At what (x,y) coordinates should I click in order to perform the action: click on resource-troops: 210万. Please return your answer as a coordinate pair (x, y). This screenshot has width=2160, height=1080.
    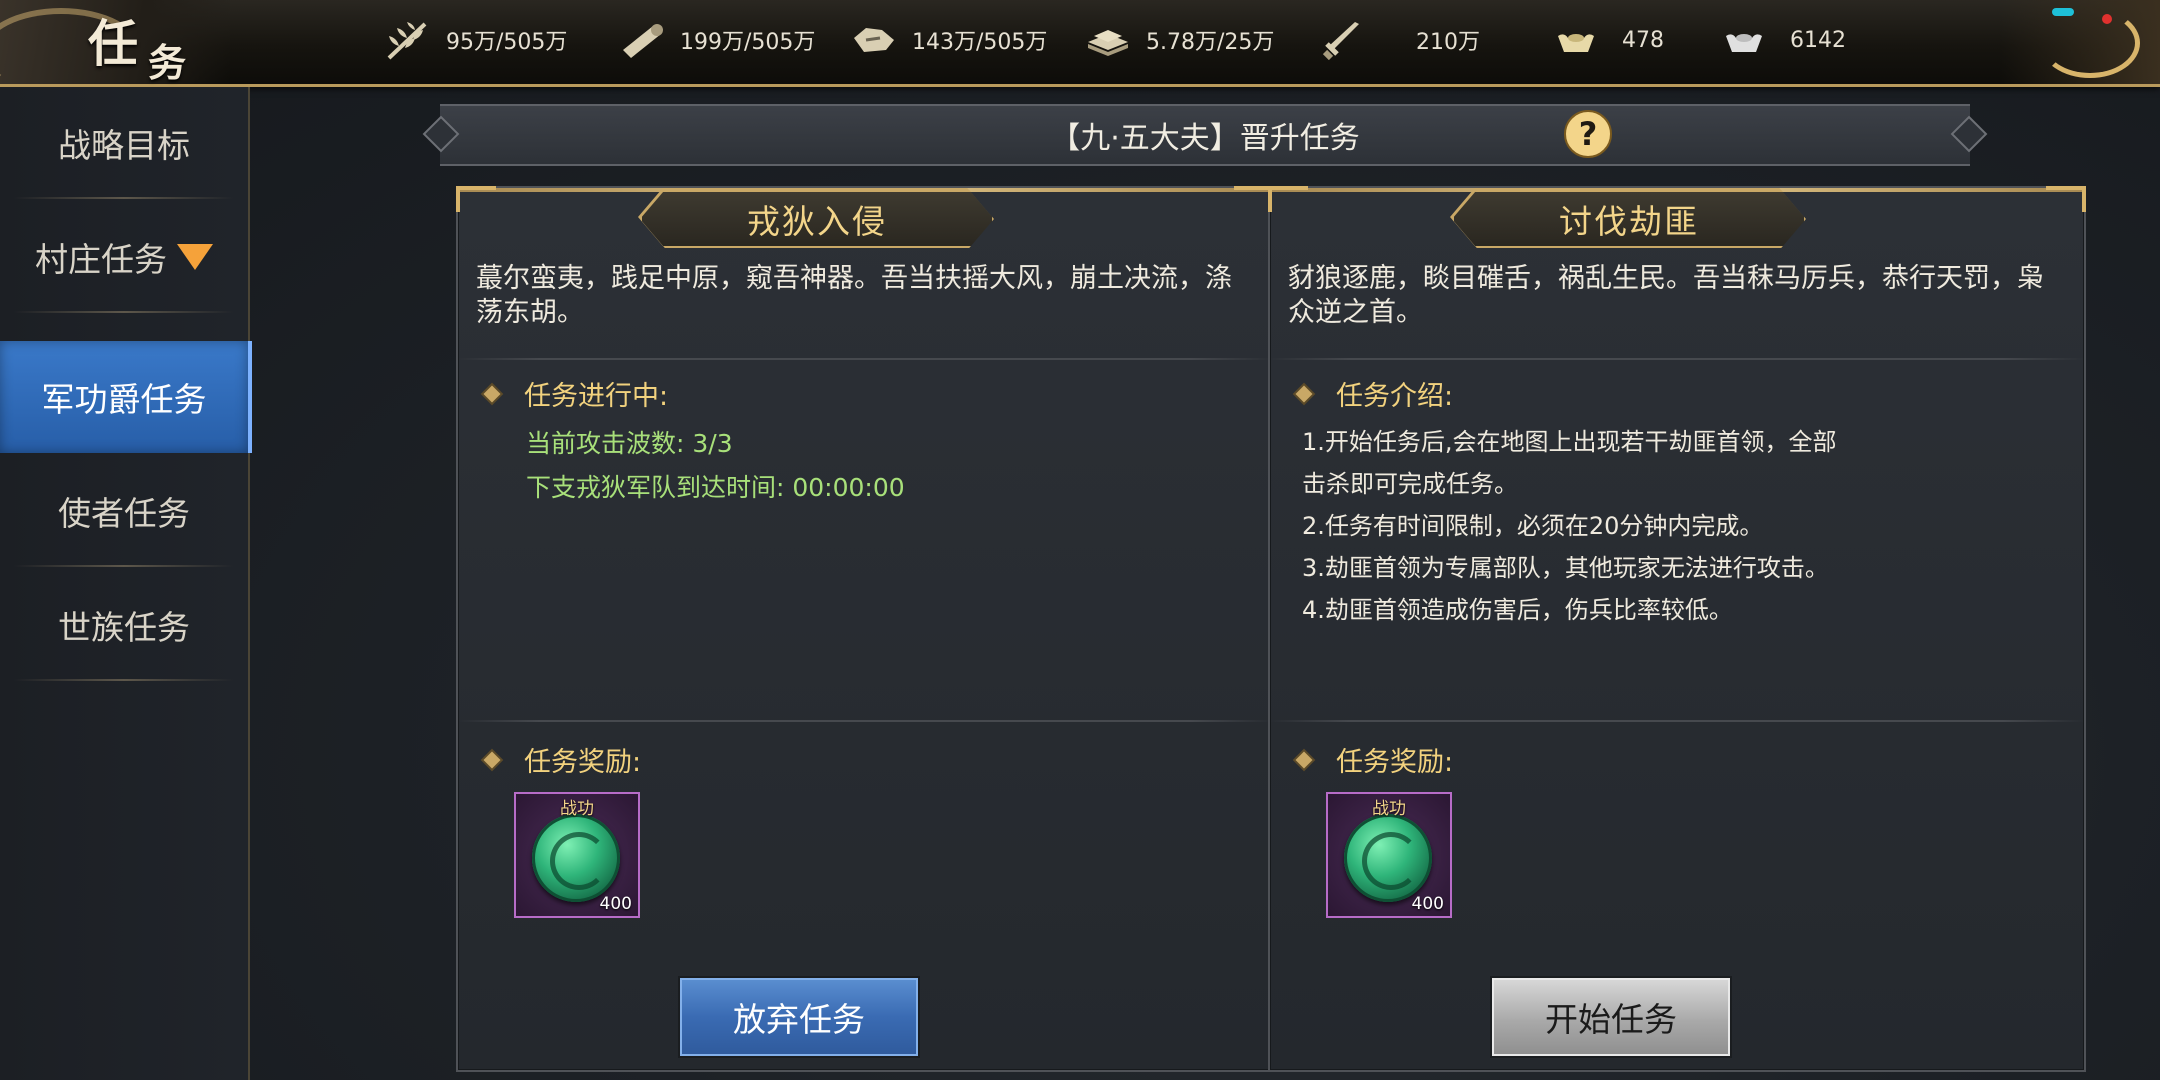
    Looking at the image, I should click on (1399, 40).